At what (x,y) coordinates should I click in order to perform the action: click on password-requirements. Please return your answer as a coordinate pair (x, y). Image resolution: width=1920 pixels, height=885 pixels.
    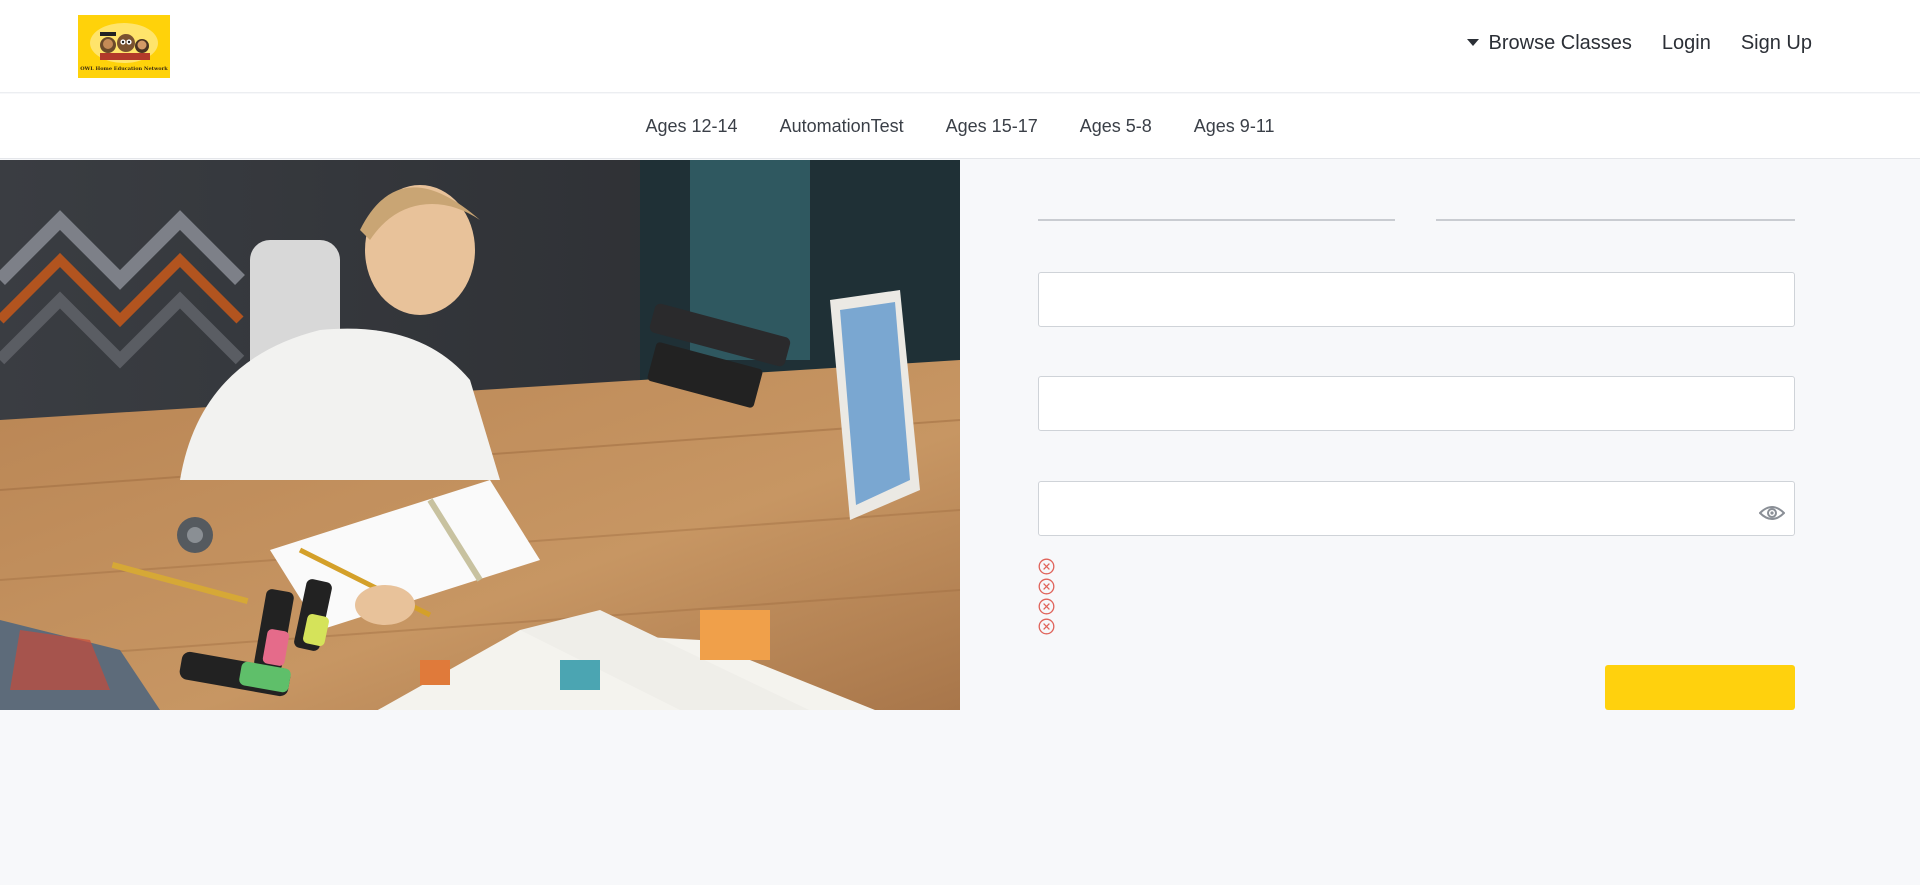
    Looking at the image, I should click on (1050, 596).